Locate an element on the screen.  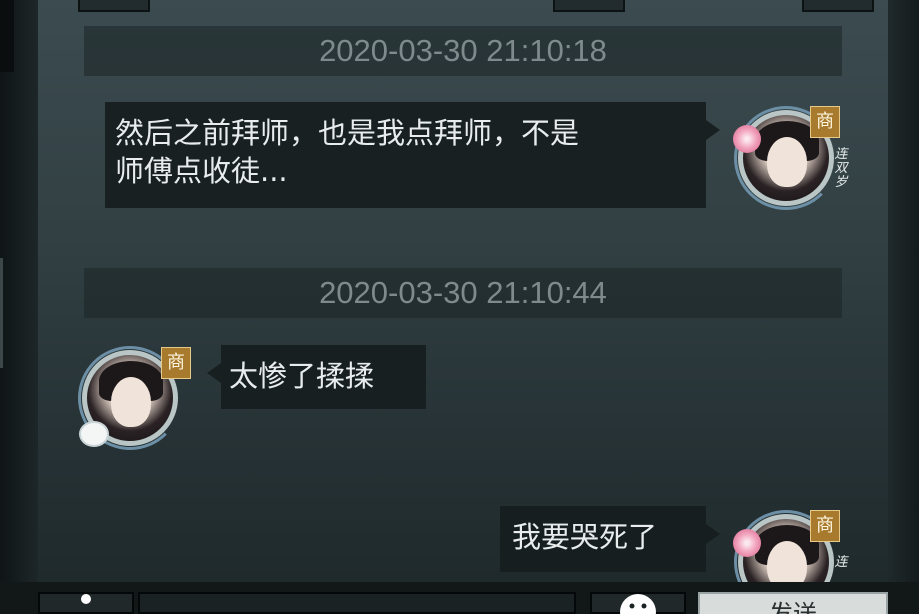
right-panel-edge is located at coordinates (903, 307).